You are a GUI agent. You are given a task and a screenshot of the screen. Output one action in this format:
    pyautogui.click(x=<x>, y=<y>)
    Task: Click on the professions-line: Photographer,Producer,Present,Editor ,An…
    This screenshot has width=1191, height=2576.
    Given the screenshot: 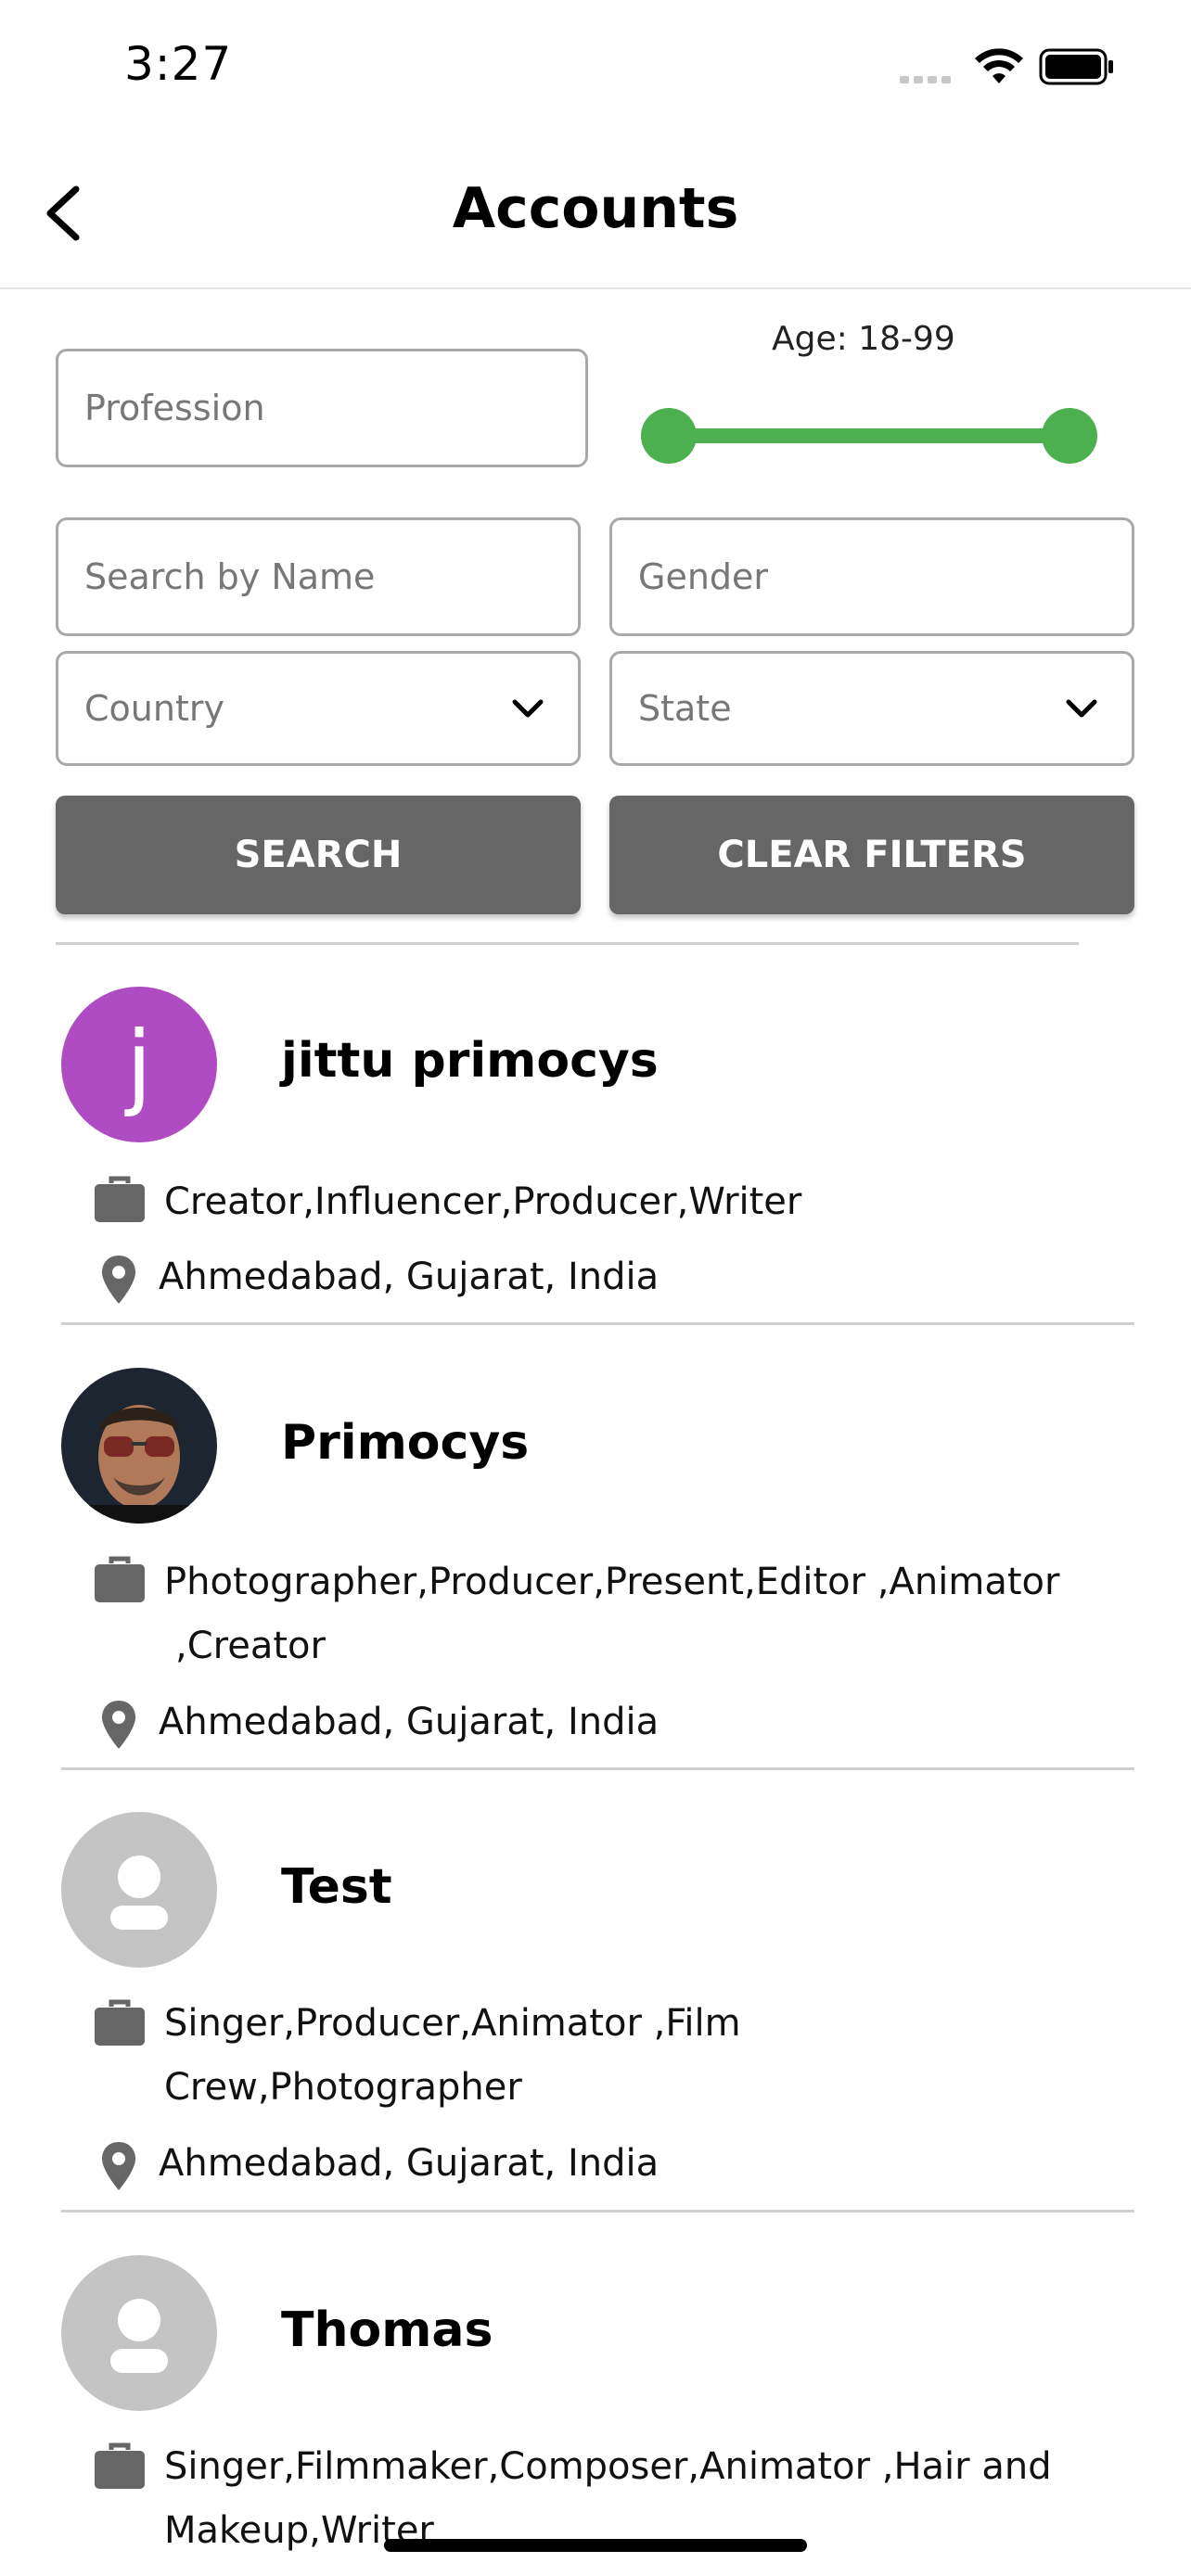 What is the action you would take?
    pyautogui.click(x=612, y=1582)
    